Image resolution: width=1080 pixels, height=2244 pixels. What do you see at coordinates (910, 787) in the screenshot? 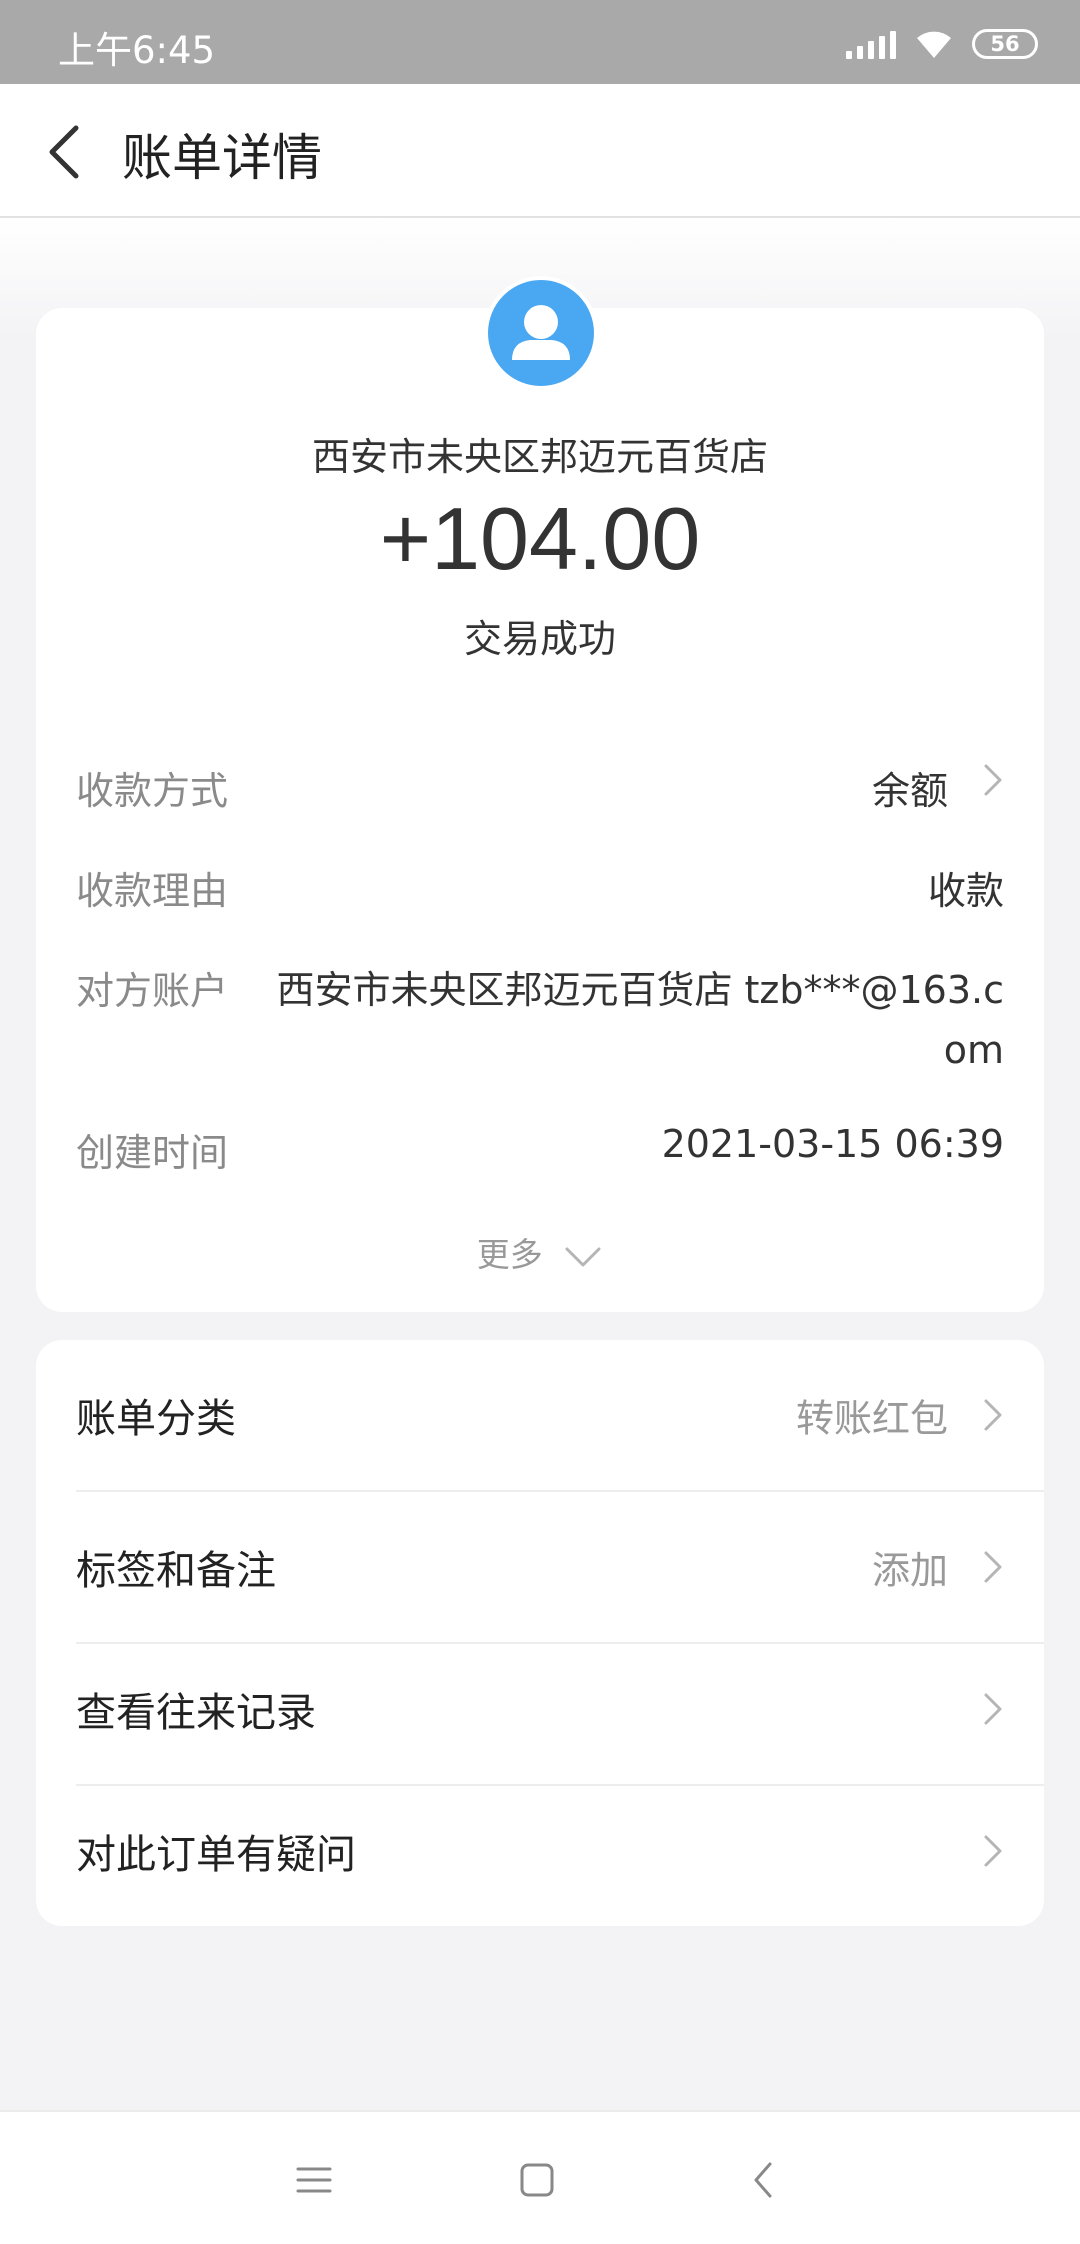
I see `payment-method-value: 余额` at bounding box center [910, 787].